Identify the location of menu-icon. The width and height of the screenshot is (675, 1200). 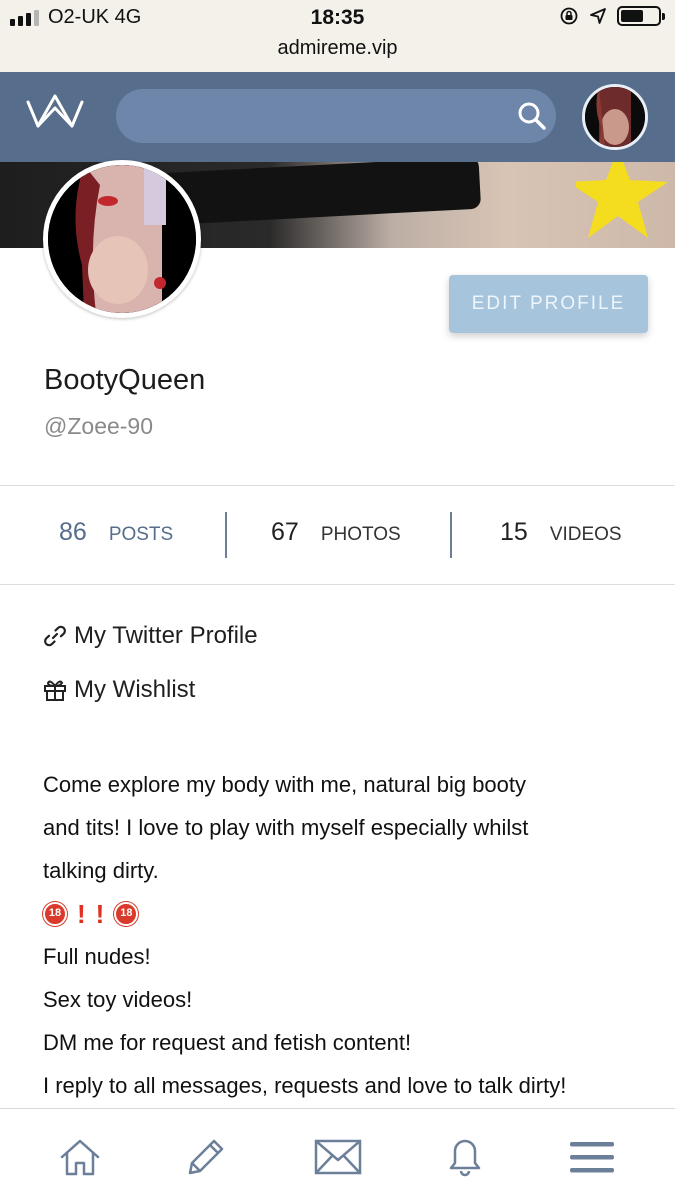
(592, 1157).